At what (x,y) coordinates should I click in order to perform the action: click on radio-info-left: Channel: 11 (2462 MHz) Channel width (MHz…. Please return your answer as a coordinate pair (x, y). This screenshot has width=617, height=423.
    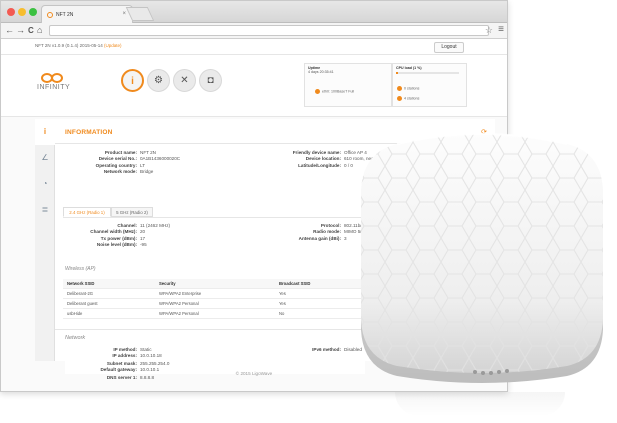
    Looking at the image, I should click on (117, 236).